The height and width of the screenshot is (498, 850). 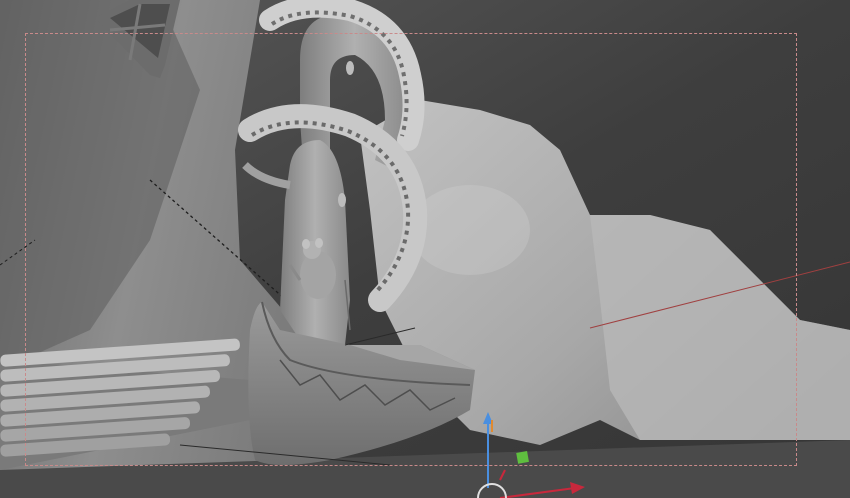 I want to click on rock-highlight, so click(x=470, y=230).